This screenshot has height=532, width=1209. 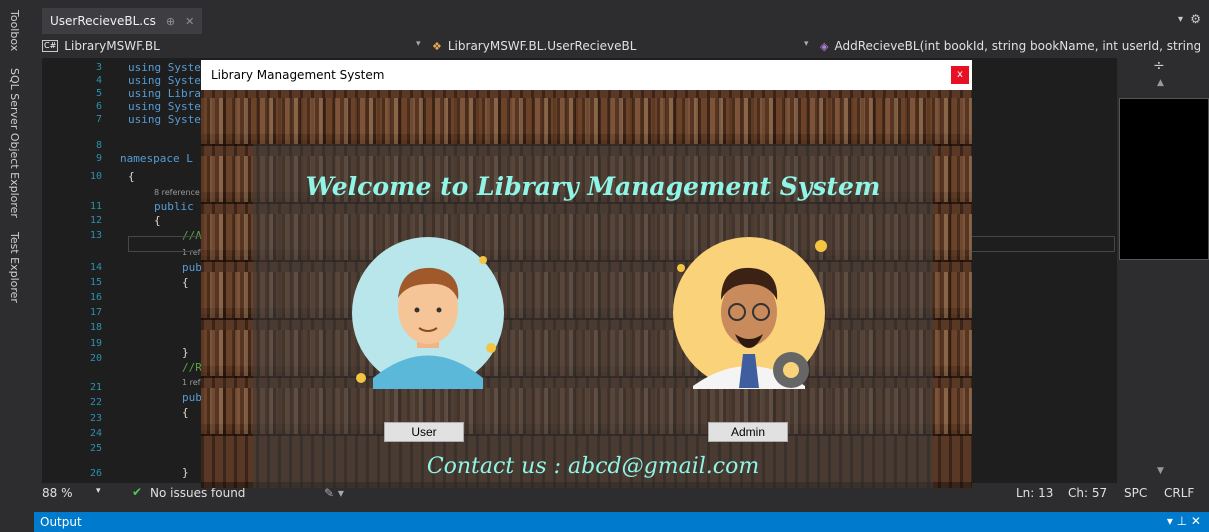 I want to click on class-icon: ❖, so click(x=437, y=46).